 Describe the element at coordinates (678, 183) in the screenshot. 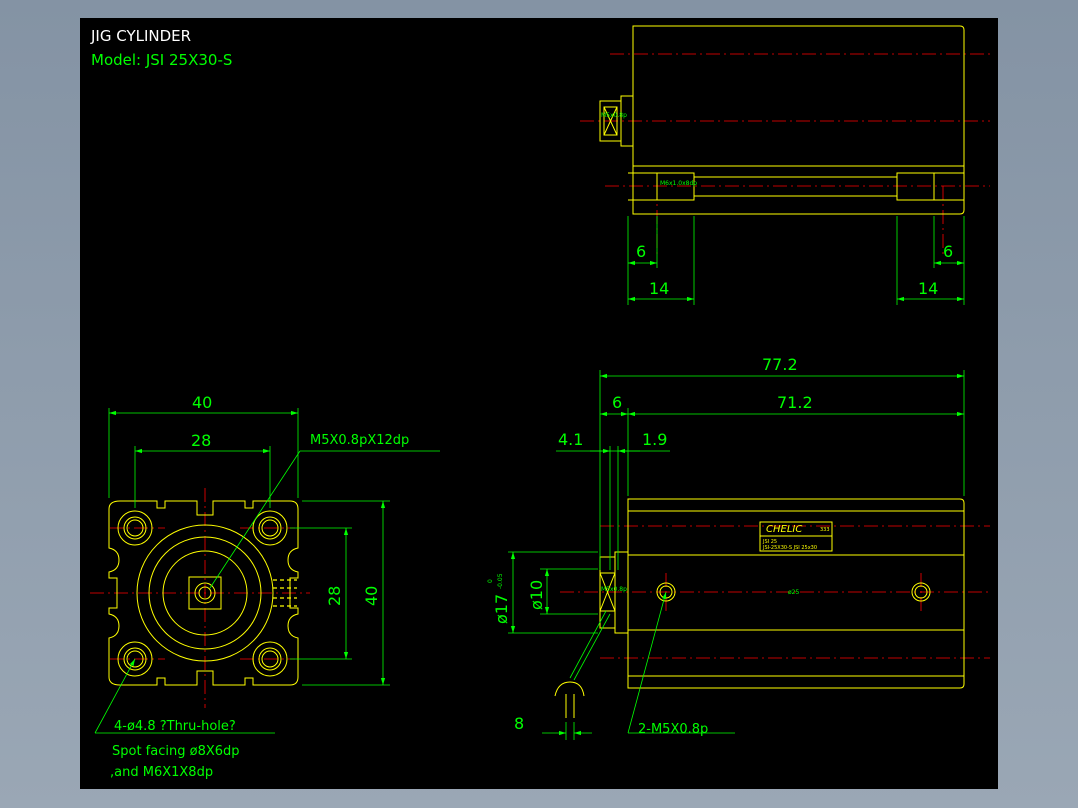

I see `top-bolt-label: M6x1.0x8dp` at that location.